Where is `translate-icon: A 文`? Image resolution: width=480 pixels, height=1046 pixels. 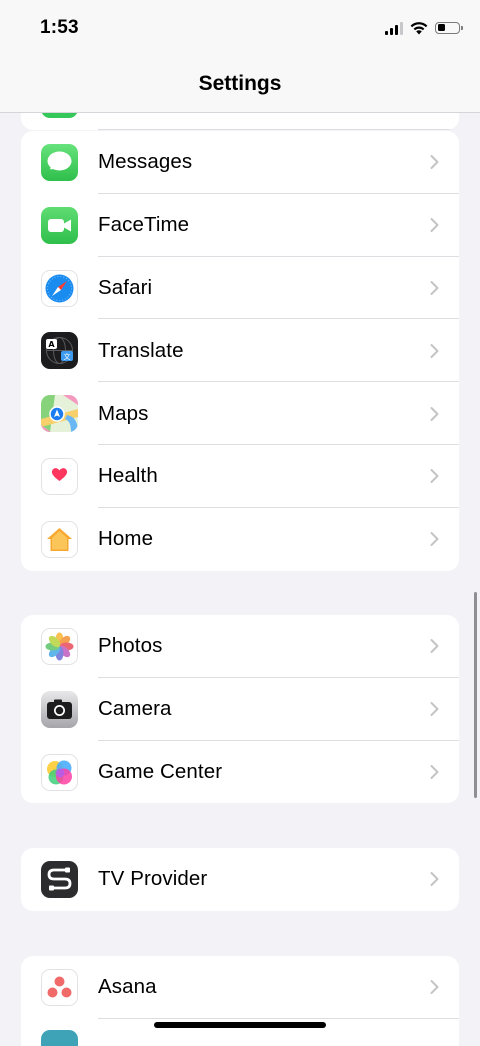
translate-icon: A 文 is located at coordinates (59, 351).